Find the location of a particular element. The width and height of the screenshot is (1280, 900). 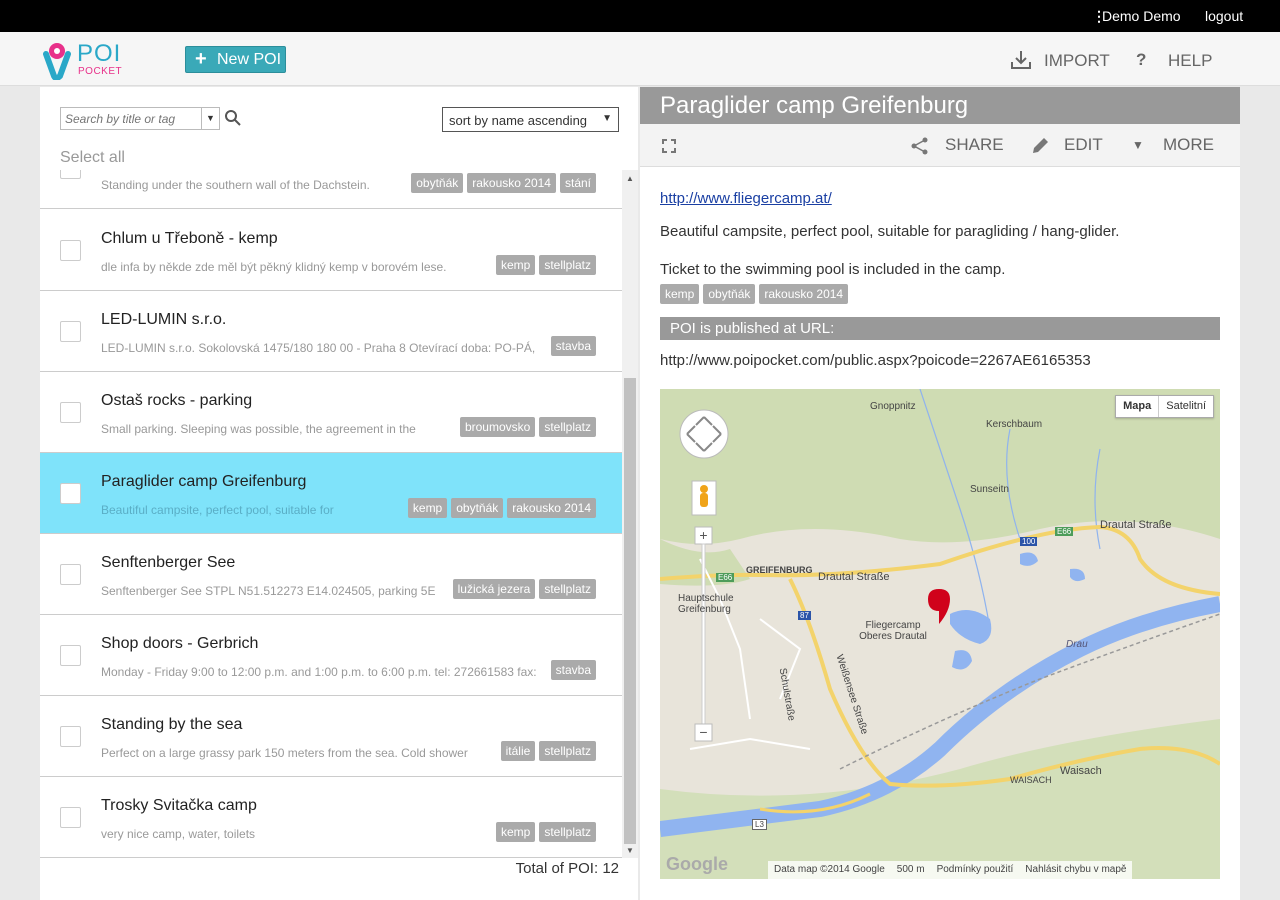

top-bar: ⋮Demo Demo logout is located at coordinates (640, 16).